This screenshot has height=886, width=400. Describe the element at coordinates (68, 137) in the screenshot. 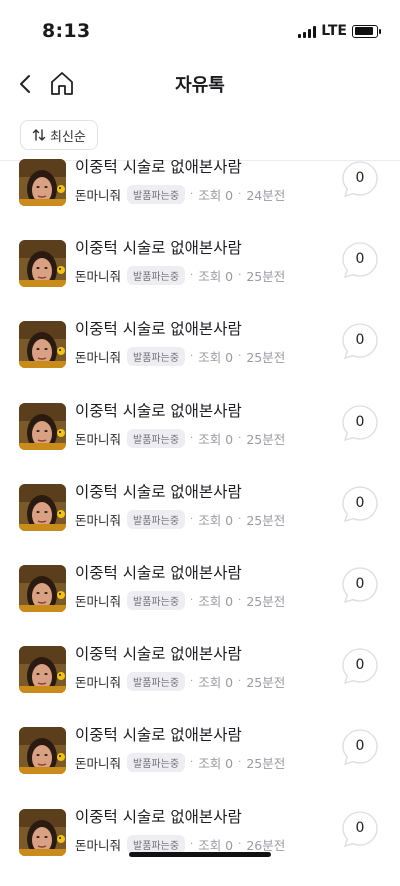

I see `sort-label: 최신순` at that location.